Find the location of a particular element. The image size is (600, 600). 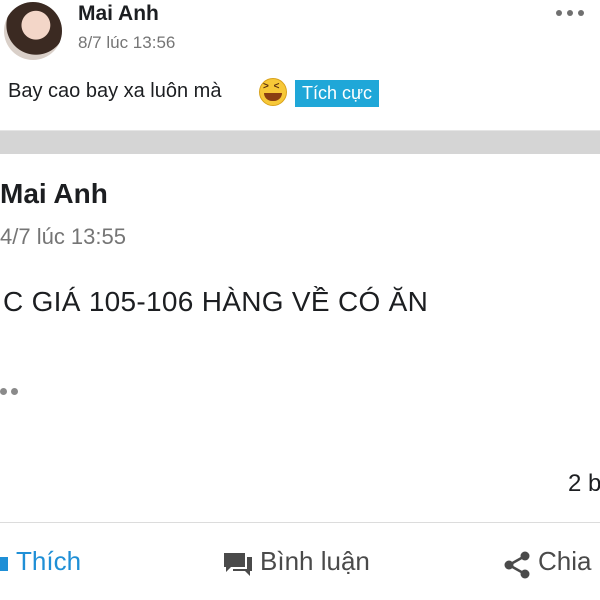

section-separator is located at coordinates (300, 142).